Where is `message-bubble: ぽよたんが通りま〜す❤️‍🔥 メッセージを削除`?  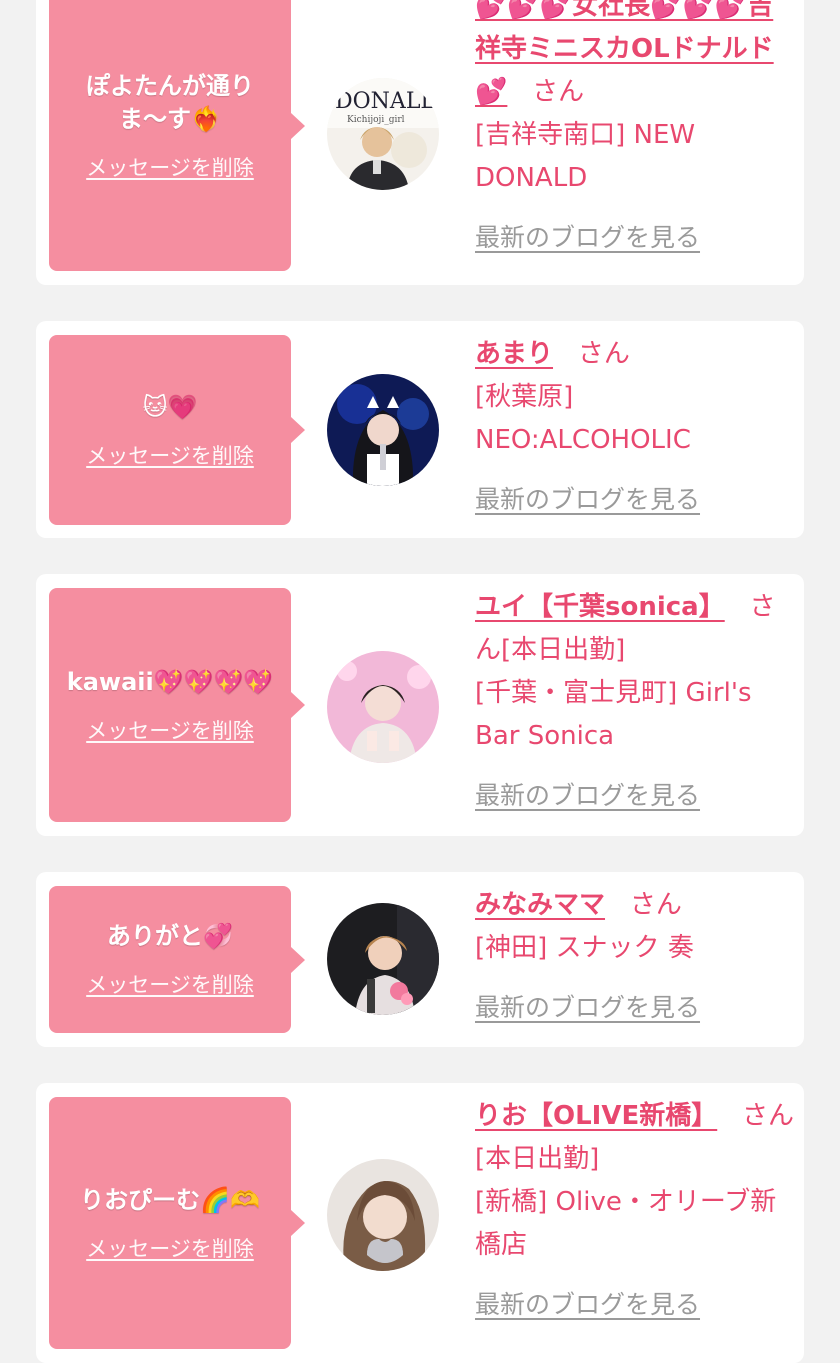
message-bubble: ぽよたんが通りま〜す❤️‍🔥 メッセージを削除 is located at coordinates (177, 135).